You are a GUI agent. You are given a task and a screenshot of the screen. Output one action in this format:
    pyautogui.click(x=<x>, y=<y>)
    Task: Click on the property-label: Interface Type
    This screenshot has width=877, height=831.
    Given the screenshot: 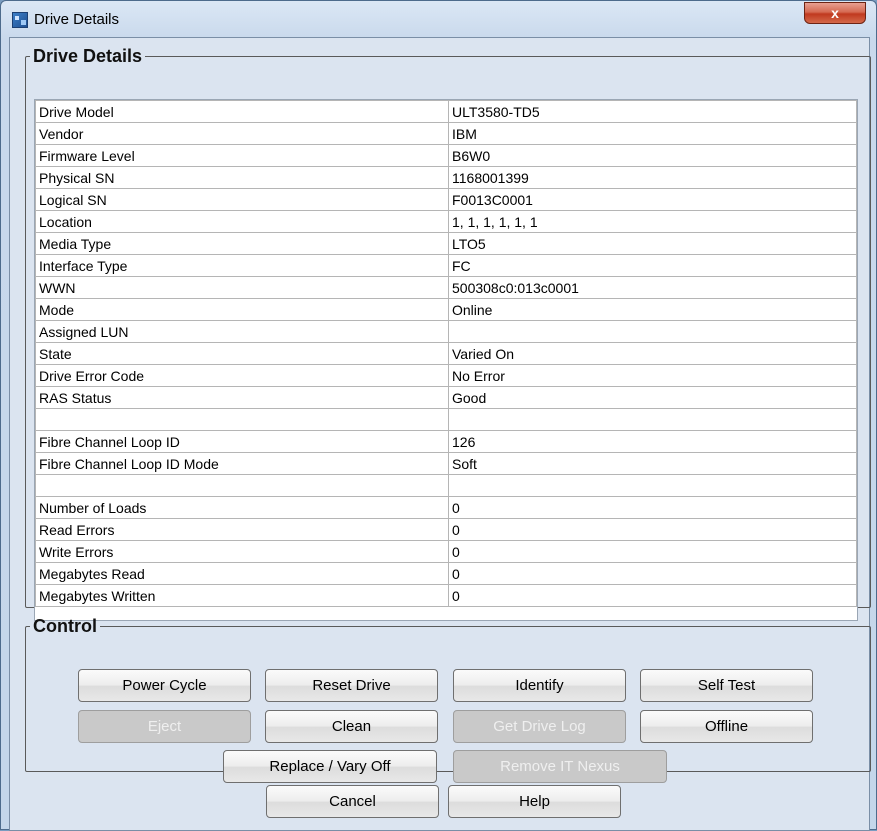 What is the action you would take?
    pyautogui.click(x=242, y=265)
    